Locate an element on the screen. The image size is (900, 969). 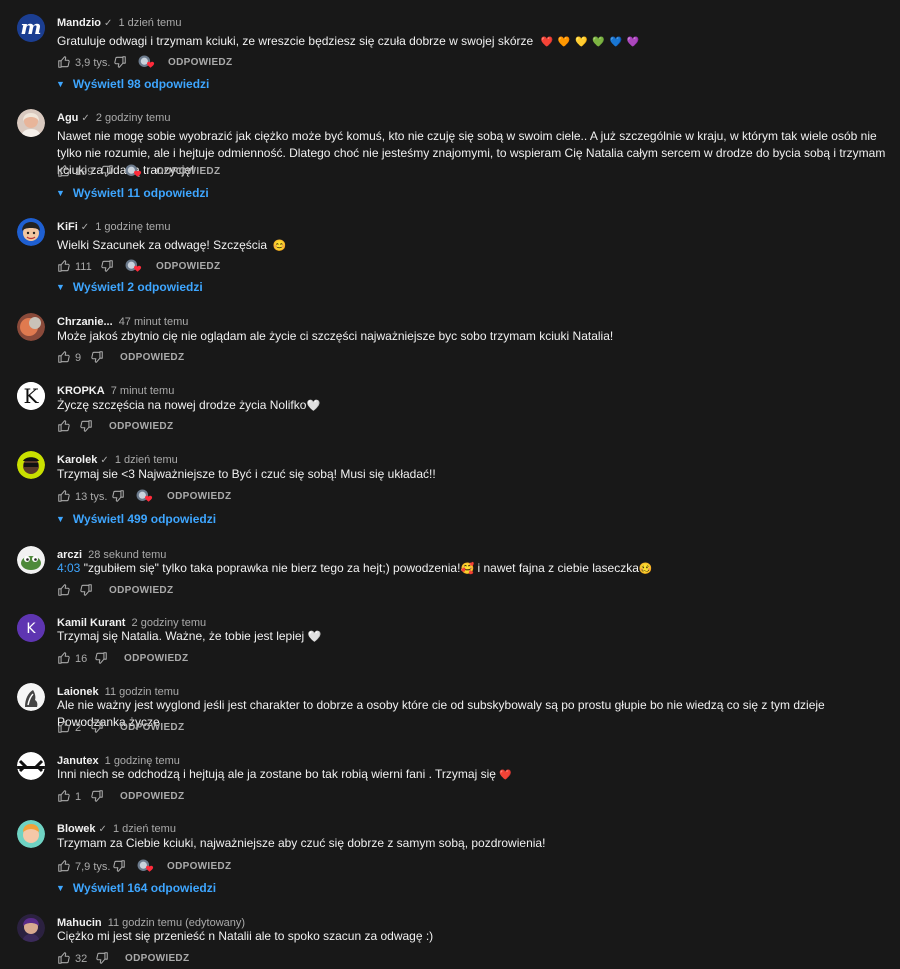
author-name: Agu is located at coordinates (67, 118).